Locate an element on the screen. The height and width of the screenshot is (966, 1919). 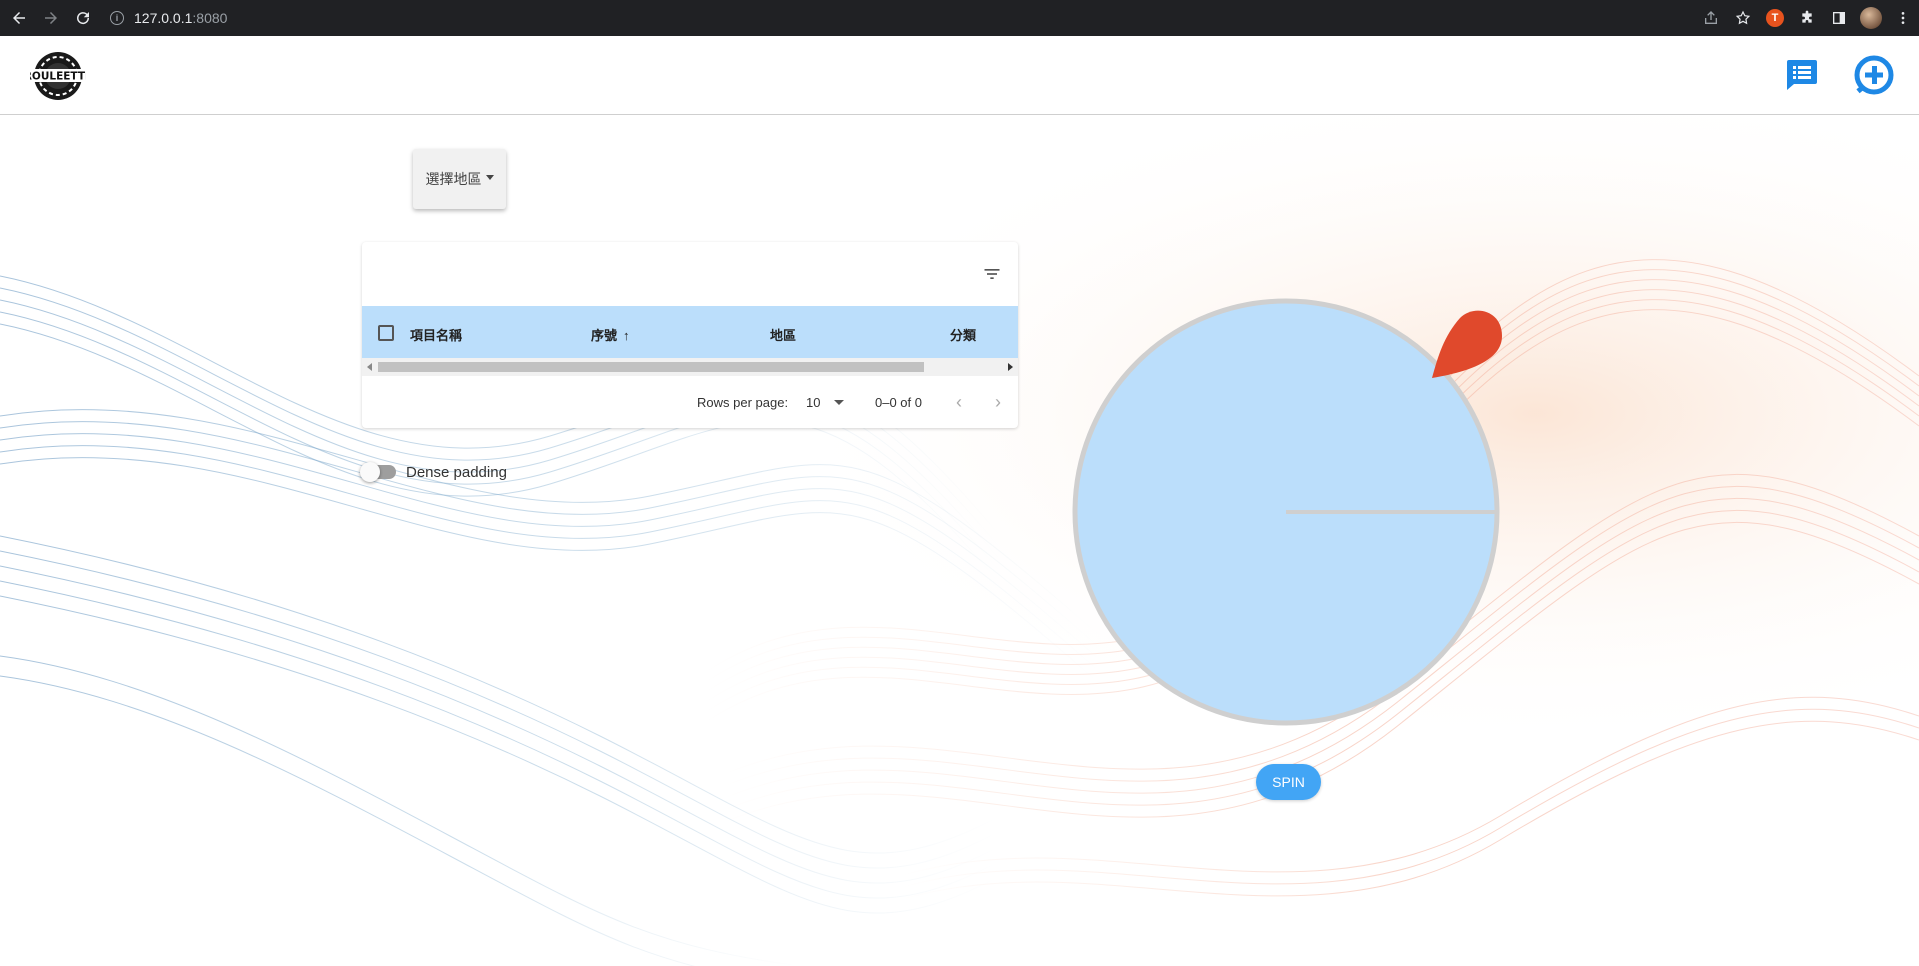
arrow-left-icon is located at coordinates (19, 18).